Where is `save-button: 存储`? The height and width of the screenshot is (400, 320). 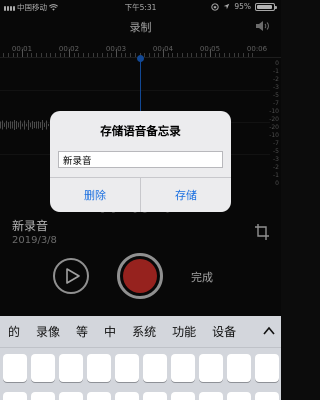
save-button: 存储 is located at coordinates (185, 195).